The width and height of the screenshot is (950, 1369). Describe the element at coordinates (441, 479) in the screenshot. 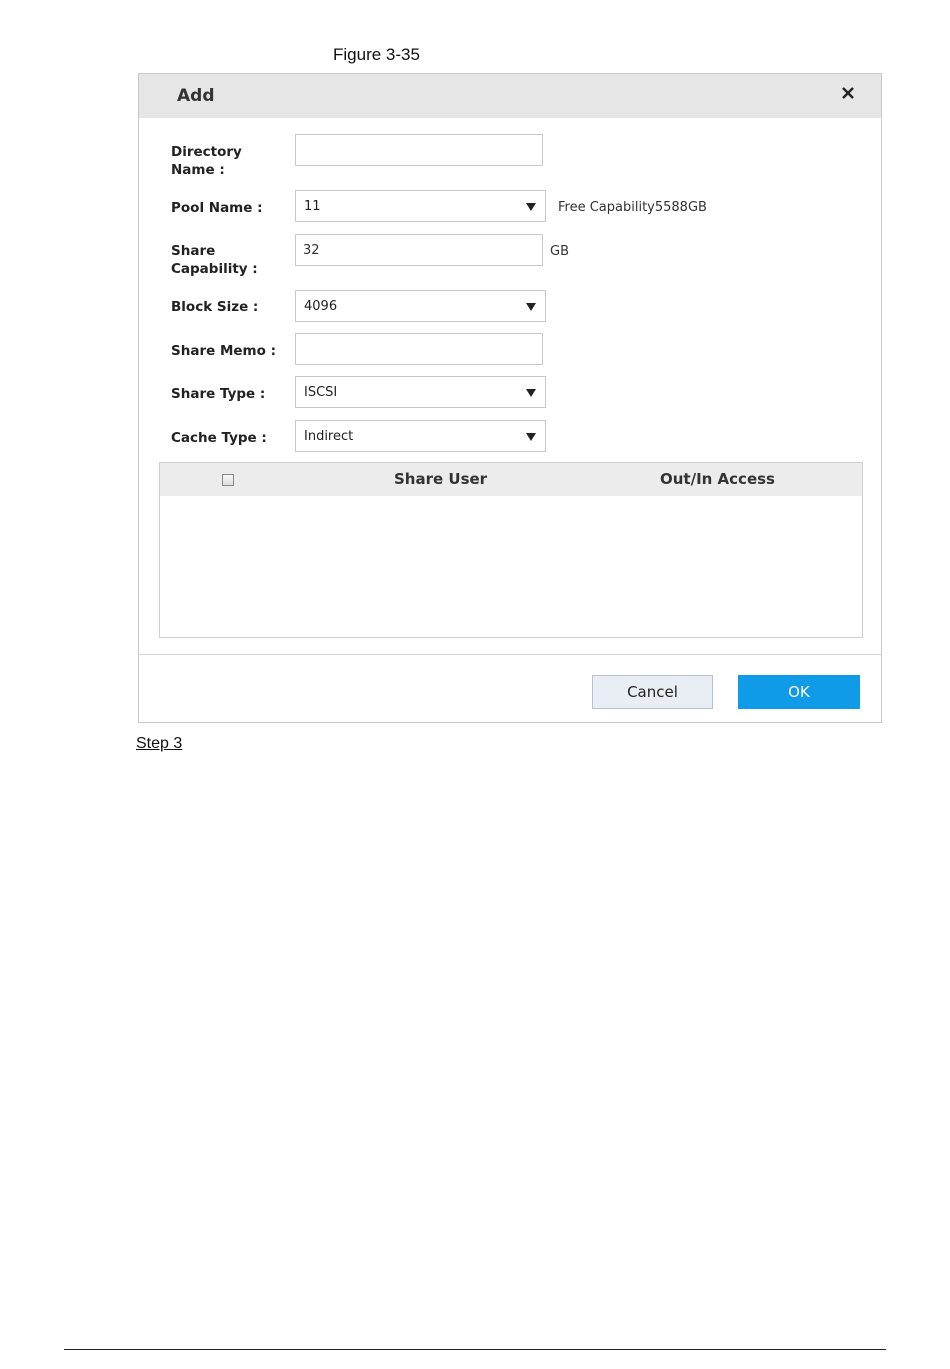

I see `column-share-user: Share User` at that location.